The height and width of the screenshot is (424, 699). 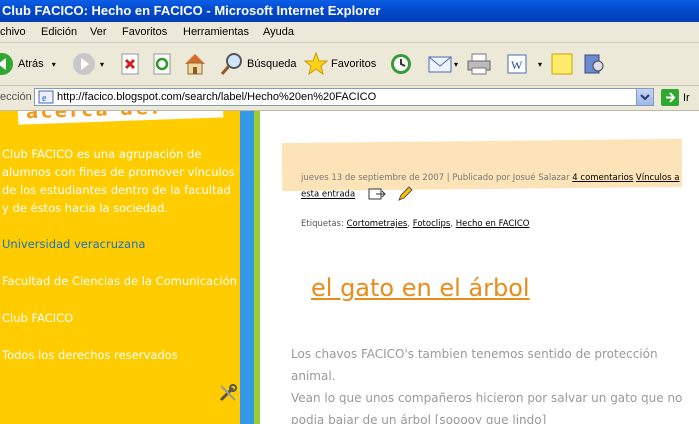 What do you see at coordinates (377, 194) in the screenshot?
I see `email-post-icon` at bounding box center [377, 194].